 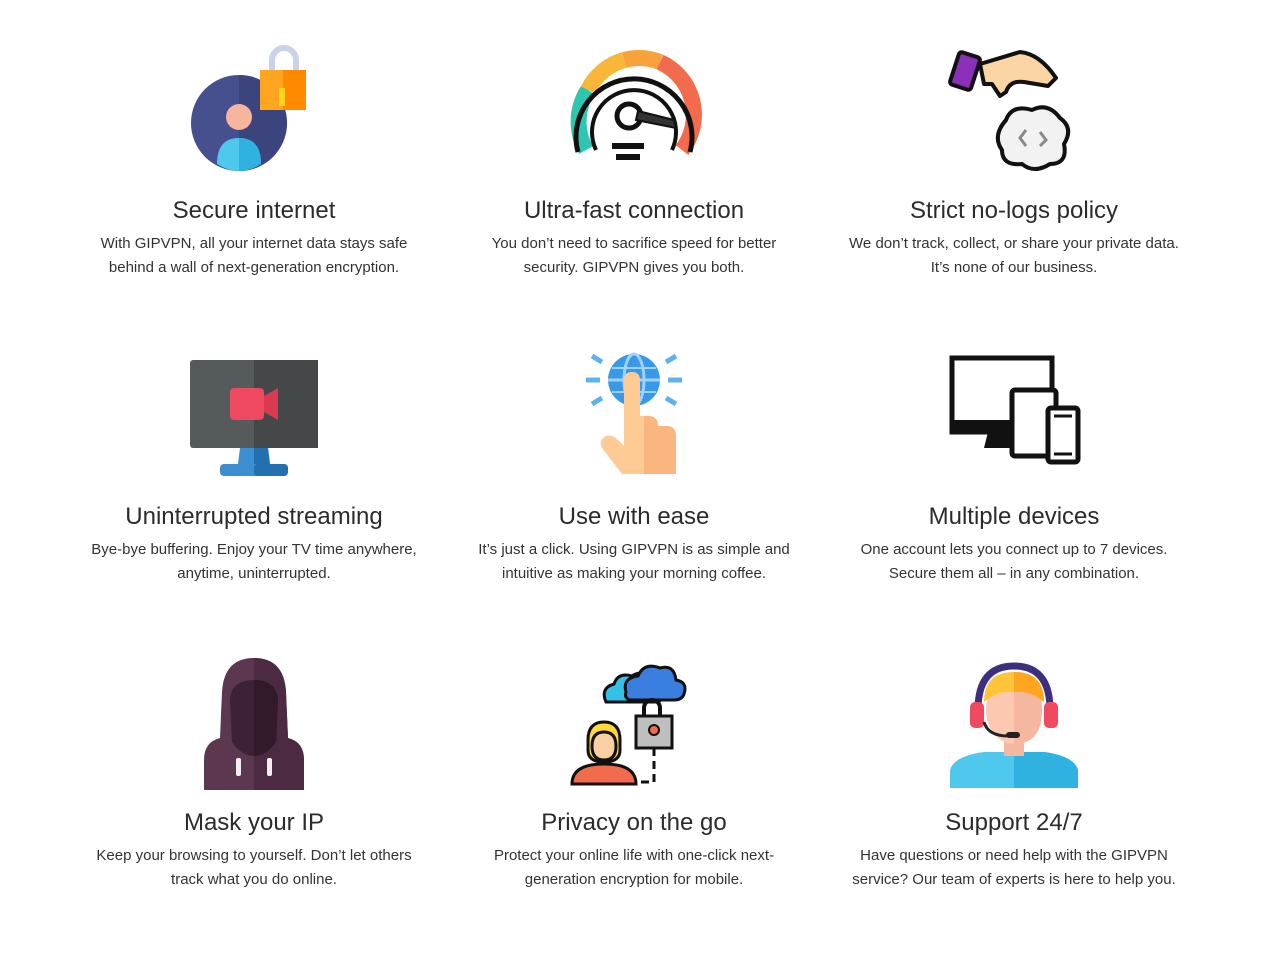 I want to click on streaming-monitor-icon, so click(x=254, y=416).